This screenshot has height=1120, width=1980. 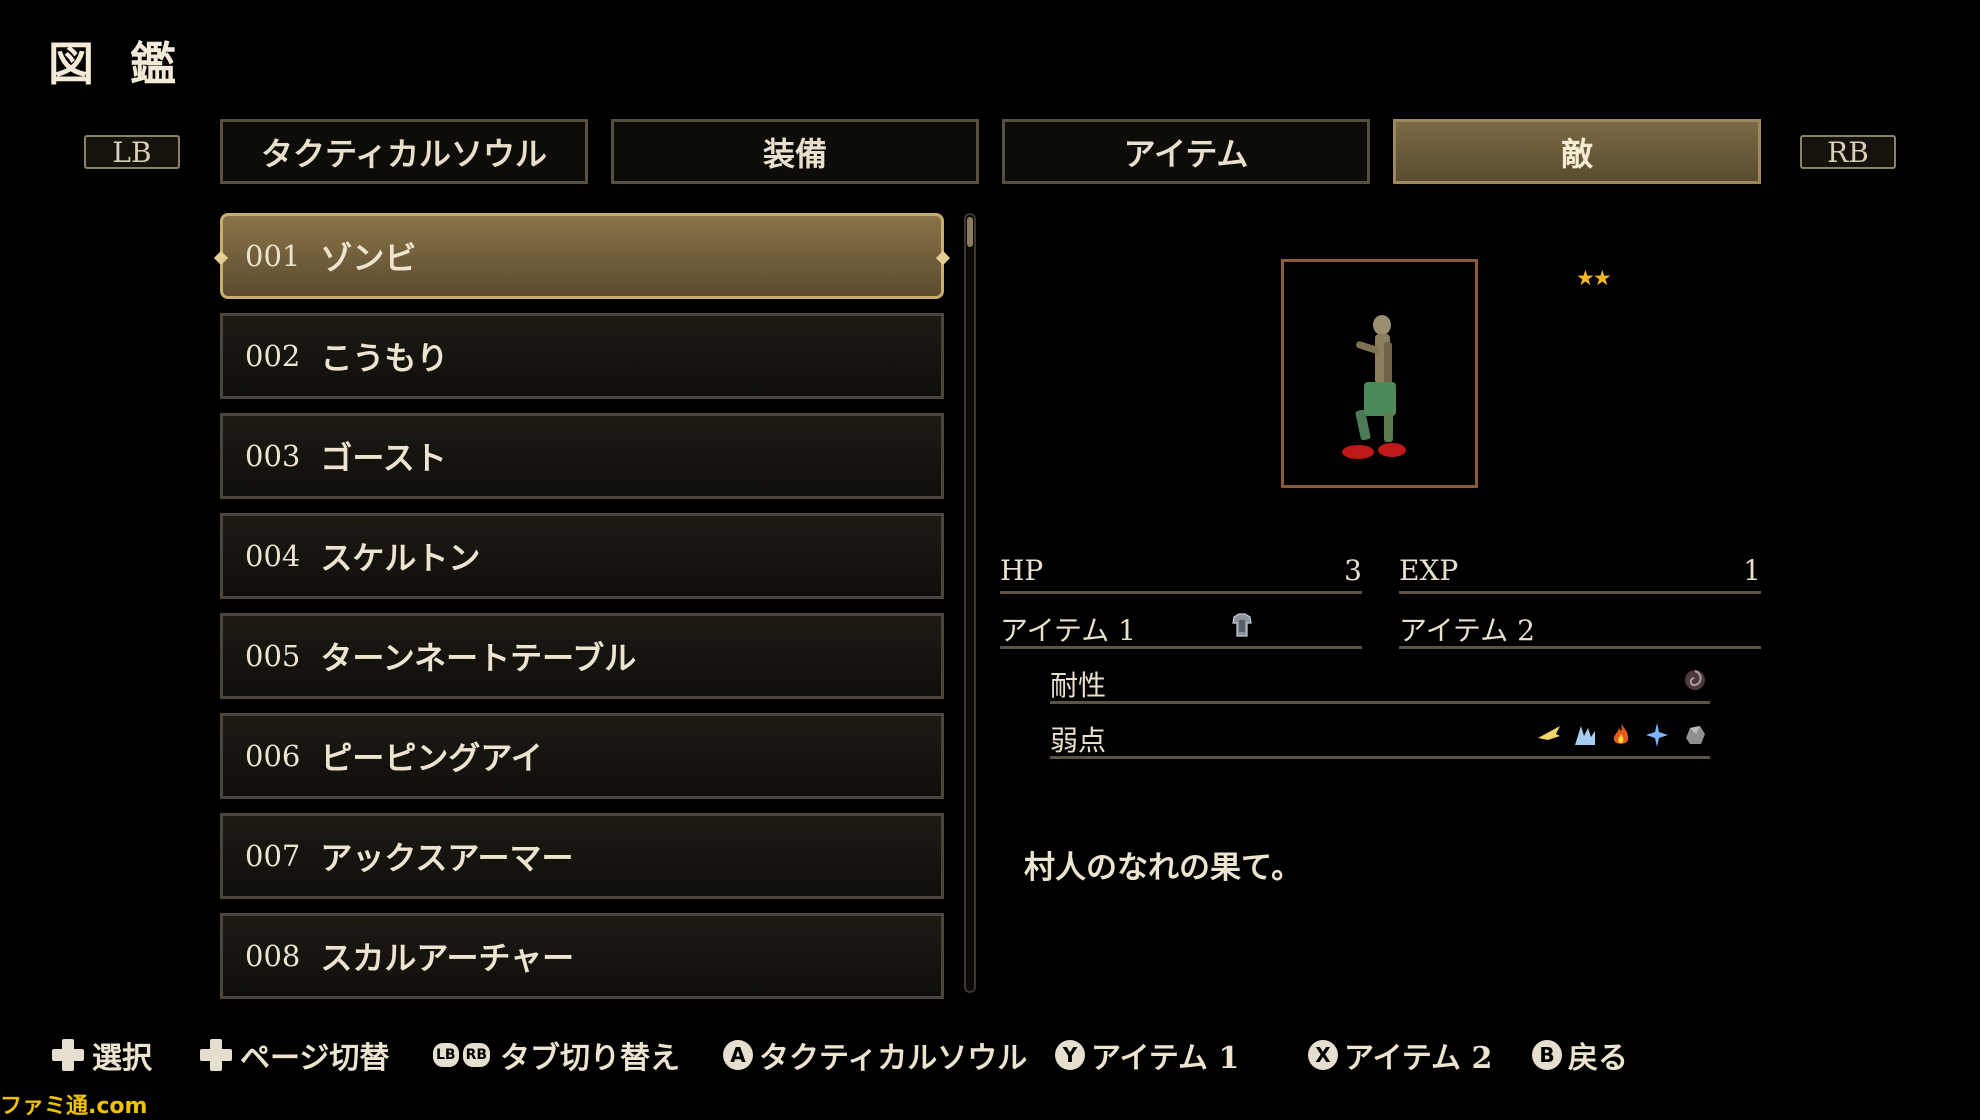 I want to click on b-button-icon: B, so click(x=1547, y=1055).